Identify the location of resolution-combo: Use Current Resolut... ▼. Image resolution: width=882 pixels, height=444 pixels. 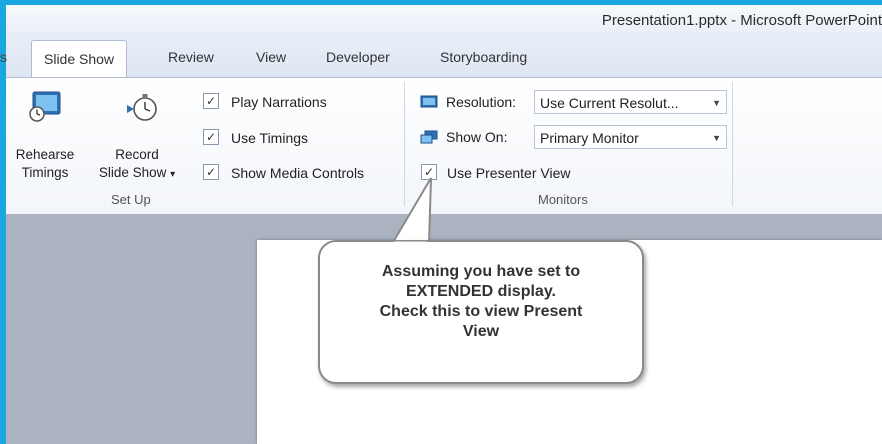
(630, 102).